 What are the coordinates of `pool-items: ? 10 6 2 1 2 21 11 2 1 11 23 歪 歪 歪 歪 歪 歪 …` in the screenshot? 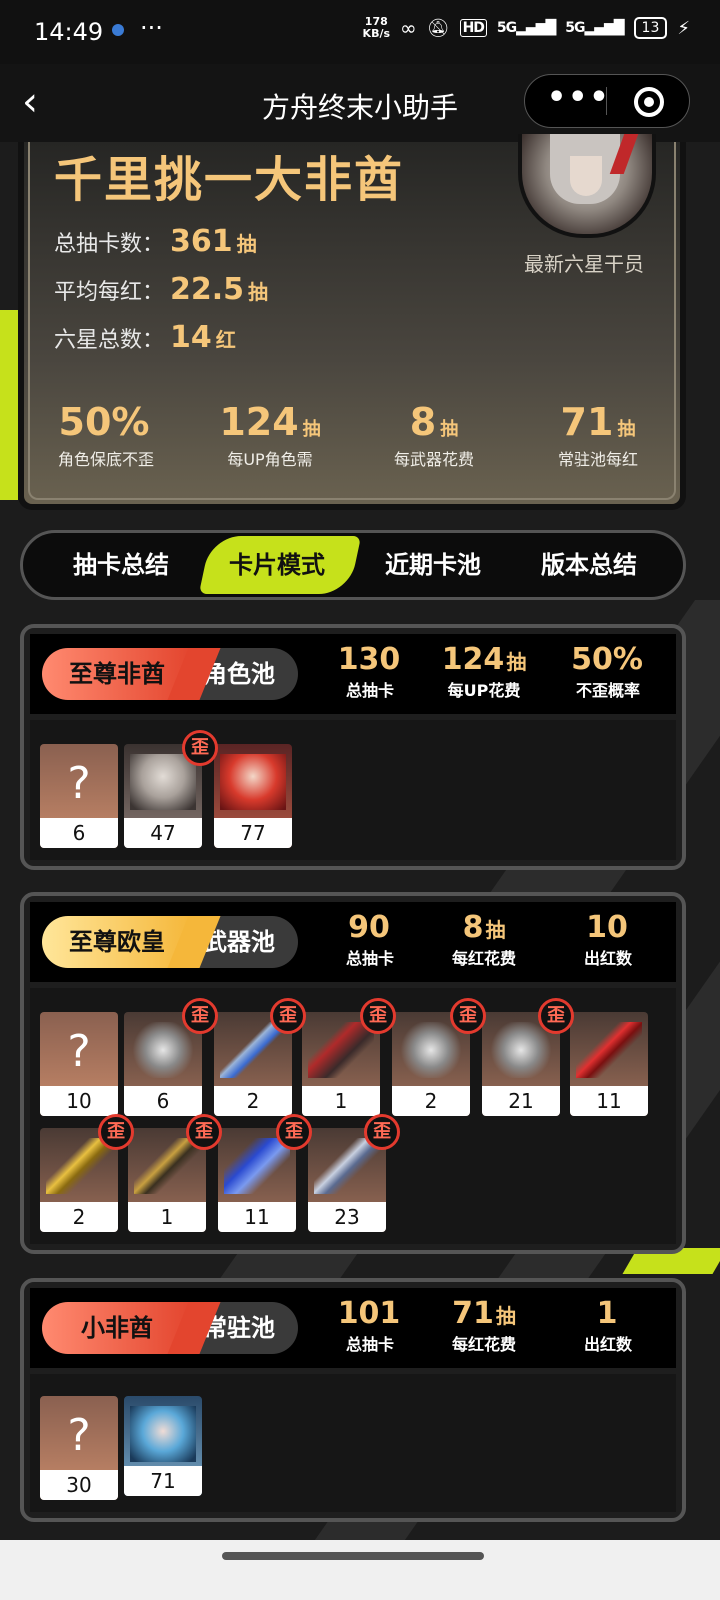 It's located at (353, 1116).